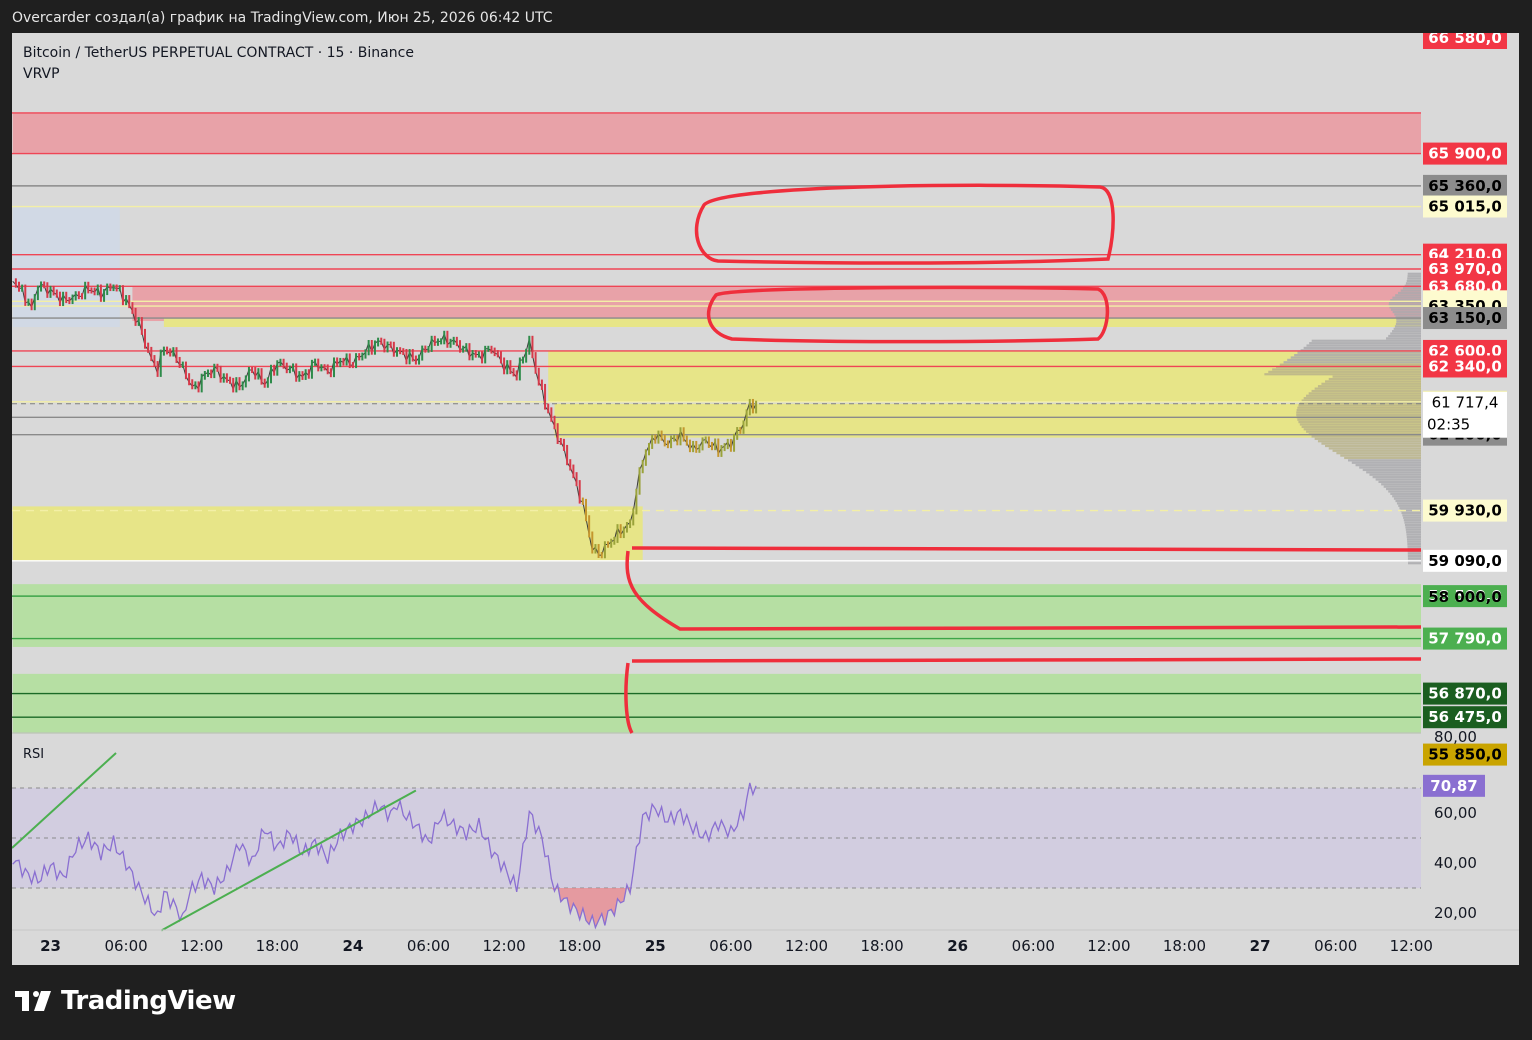  Describe the element at coordinates (655, 946) in the screenshot. I see `time-axis-label: 25` at that location.